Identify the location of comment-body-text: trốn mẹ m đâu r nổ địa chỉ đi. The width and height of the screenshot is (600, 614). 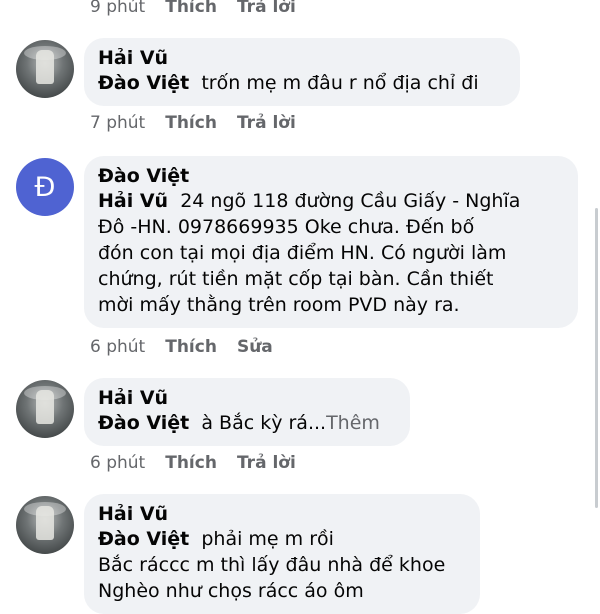
(340, 83).